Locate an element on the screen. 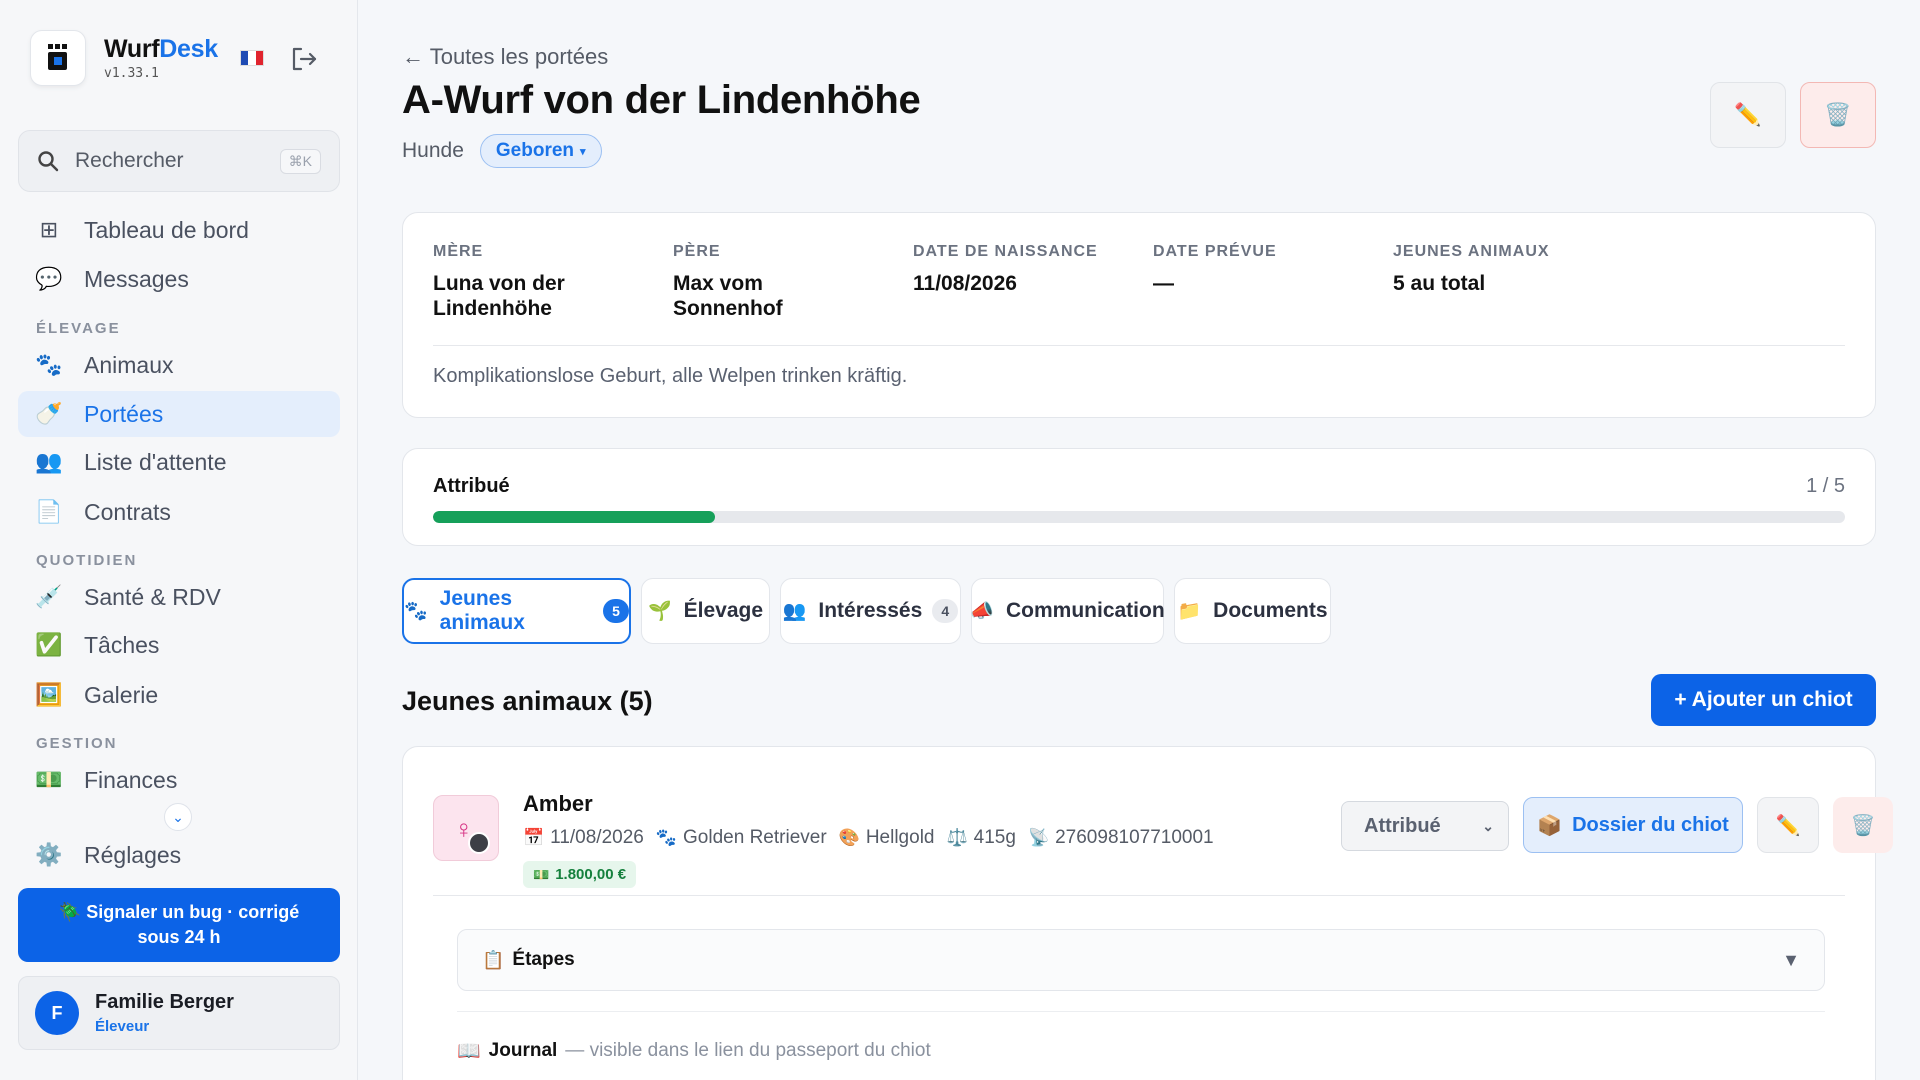  sidebar-item-health: 💉 Santé & RDV is located at coordinates (179, 597).